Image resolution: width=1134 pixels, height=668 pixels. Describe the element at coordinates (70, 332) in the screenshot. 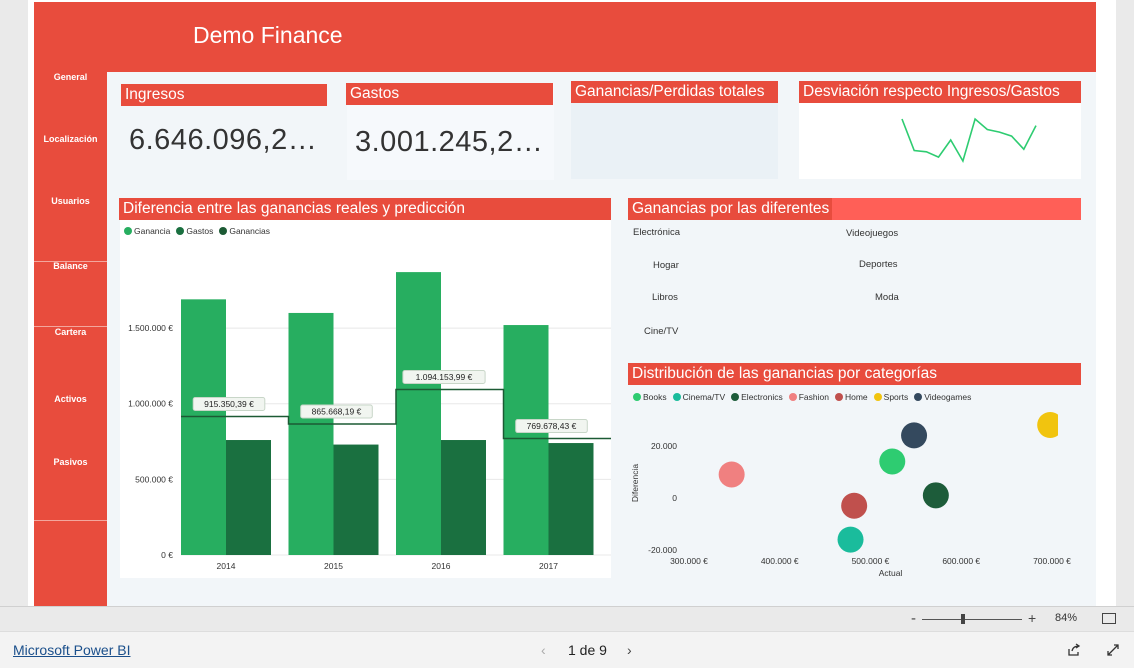

I see `nav-item-cartera: Cartera` at that location.